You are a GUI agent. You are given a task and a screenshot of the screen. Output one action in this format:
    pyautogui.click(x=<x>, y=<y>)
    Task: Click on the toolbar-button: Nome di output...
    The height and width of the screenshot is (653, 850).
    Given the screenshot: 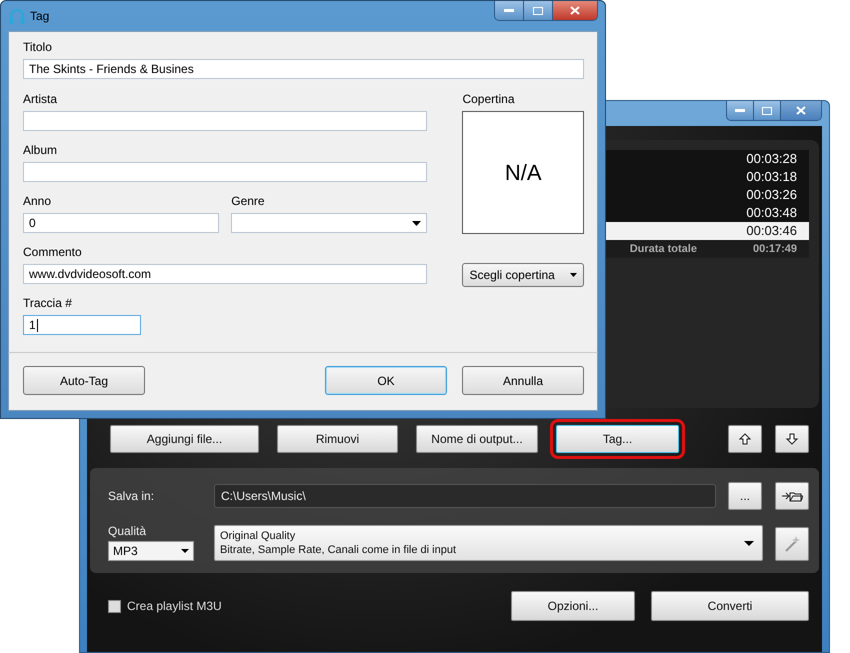 What is the action you would take?
    pyautogui.click(x=477, y=439)
    